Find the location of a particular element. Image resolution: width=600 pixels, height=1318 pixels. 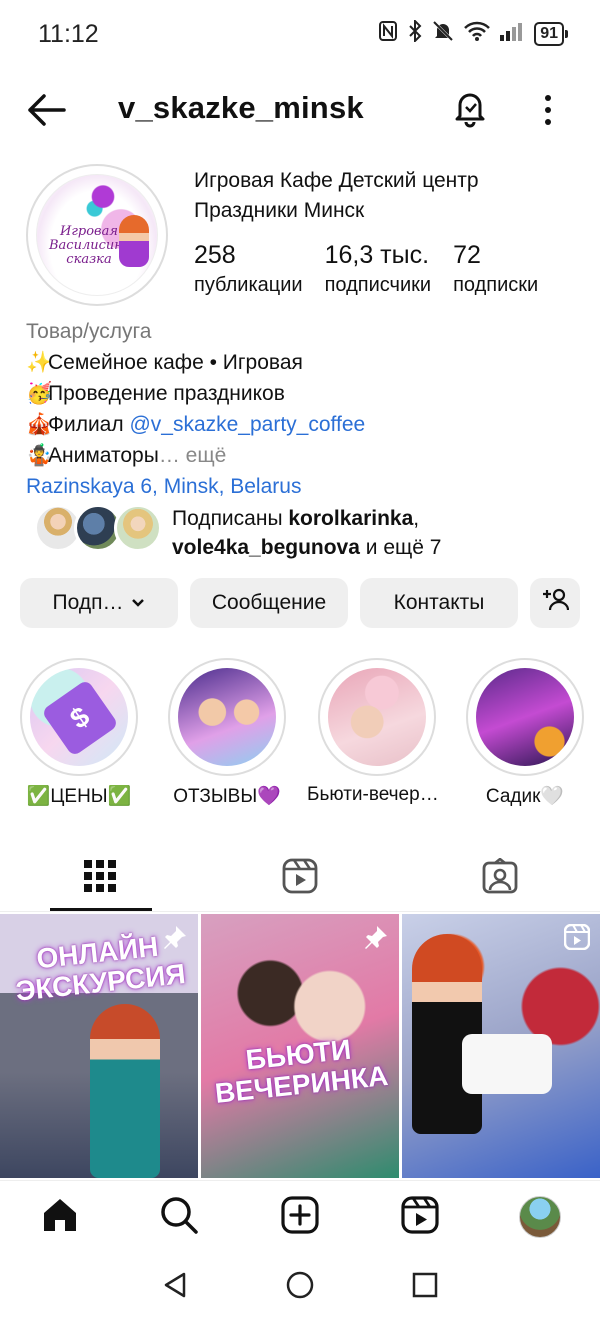

stat-posts-value: 258 is located at coordinates (215, 255).